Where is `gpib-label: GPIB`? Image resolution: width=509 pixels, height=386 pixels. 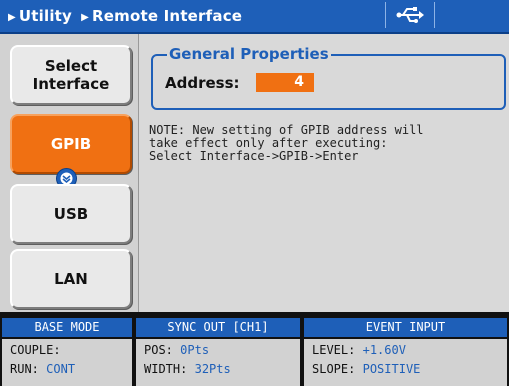 gpib-label: GPIB is located at coordinates (71, 144).